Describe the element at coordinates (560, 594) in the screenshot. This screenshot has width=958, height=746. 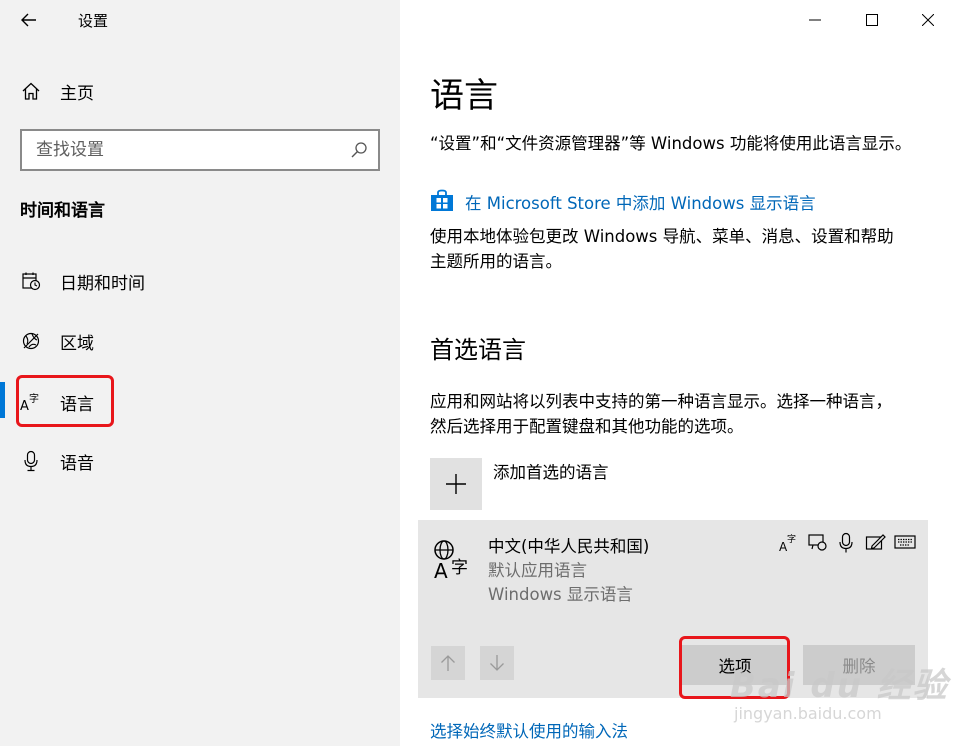
I see `language-subtitle-display: Windows 显示语言` at that location.